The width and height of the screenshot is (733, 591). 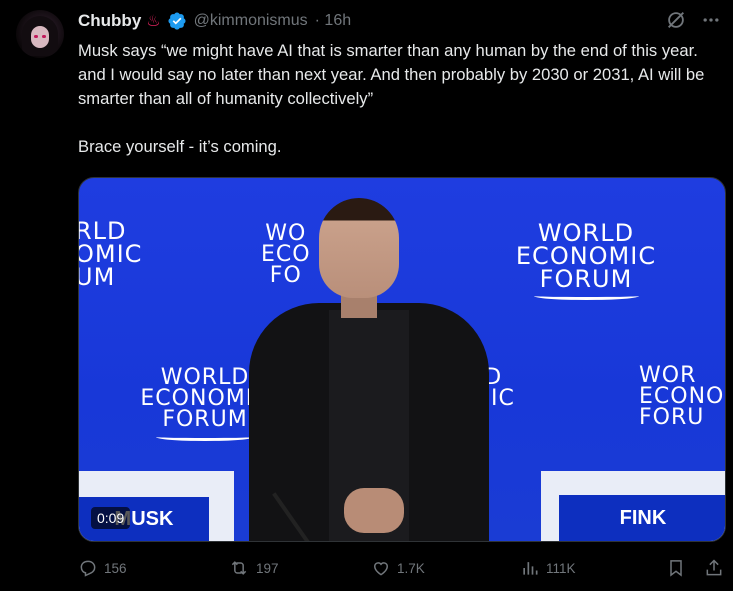 What do you see at coordinates (97, 276) in the screenshot?
I see `wef-text: UM` at bounding box center [97, 276].